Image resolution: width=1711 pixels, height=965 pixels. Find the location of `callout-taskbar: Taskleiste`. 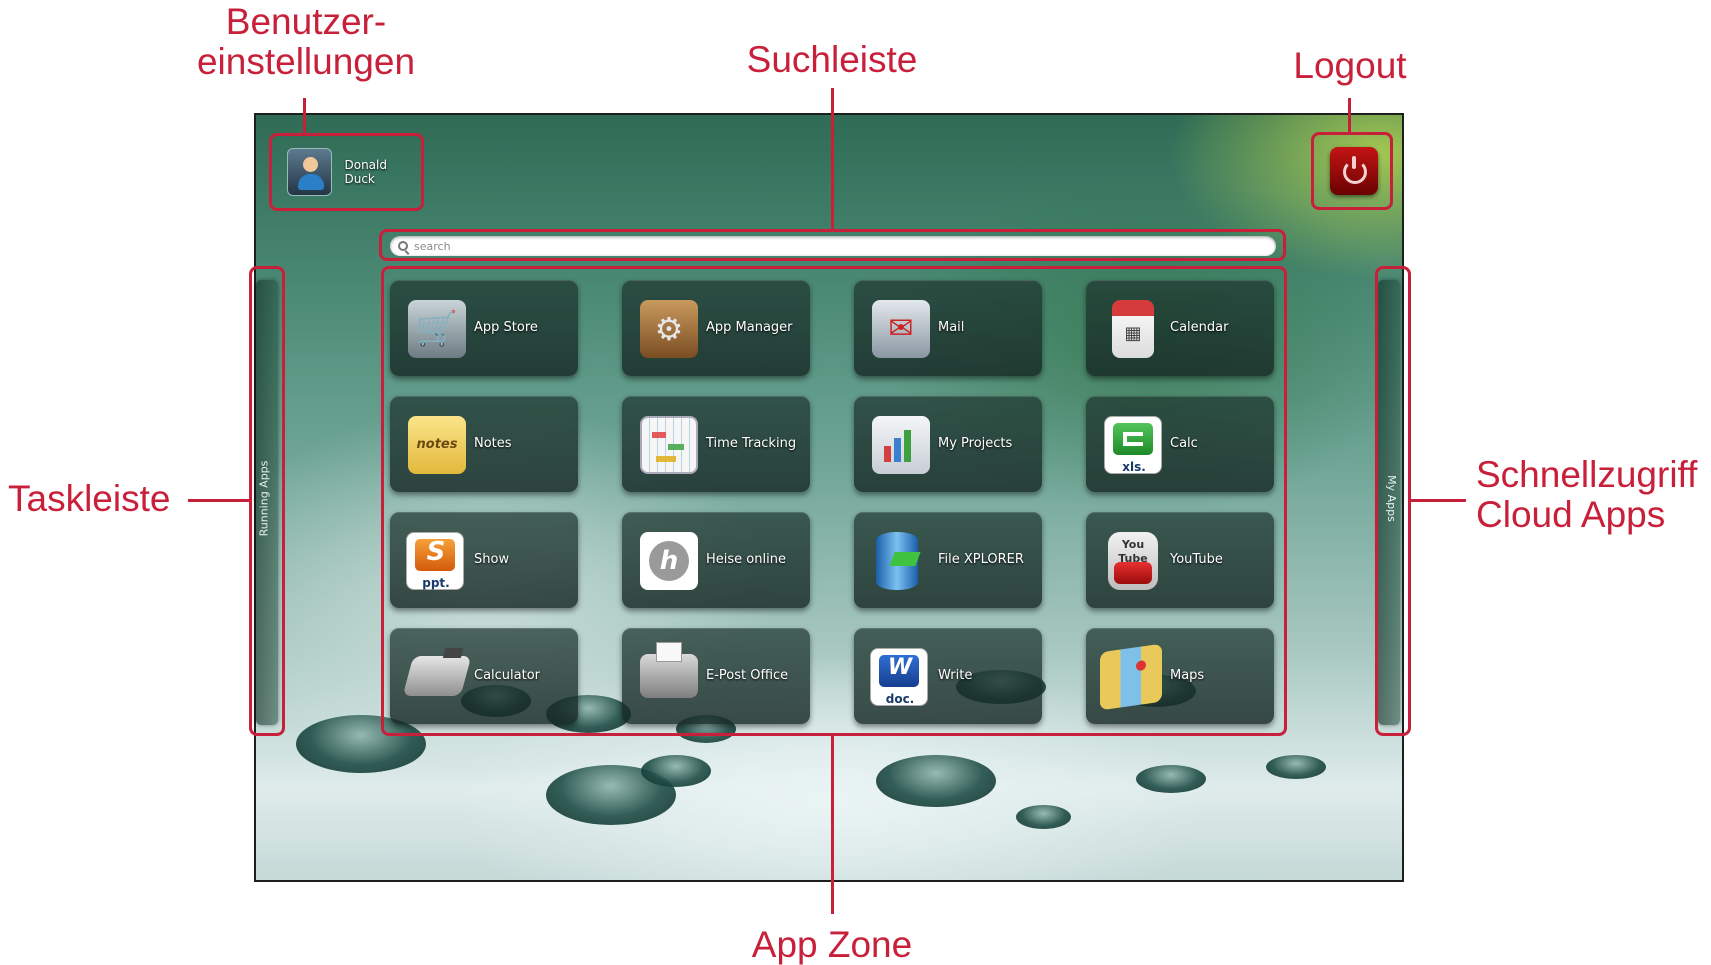

callout-taskbar: Taskleiste is located at coordinates (89, 498).